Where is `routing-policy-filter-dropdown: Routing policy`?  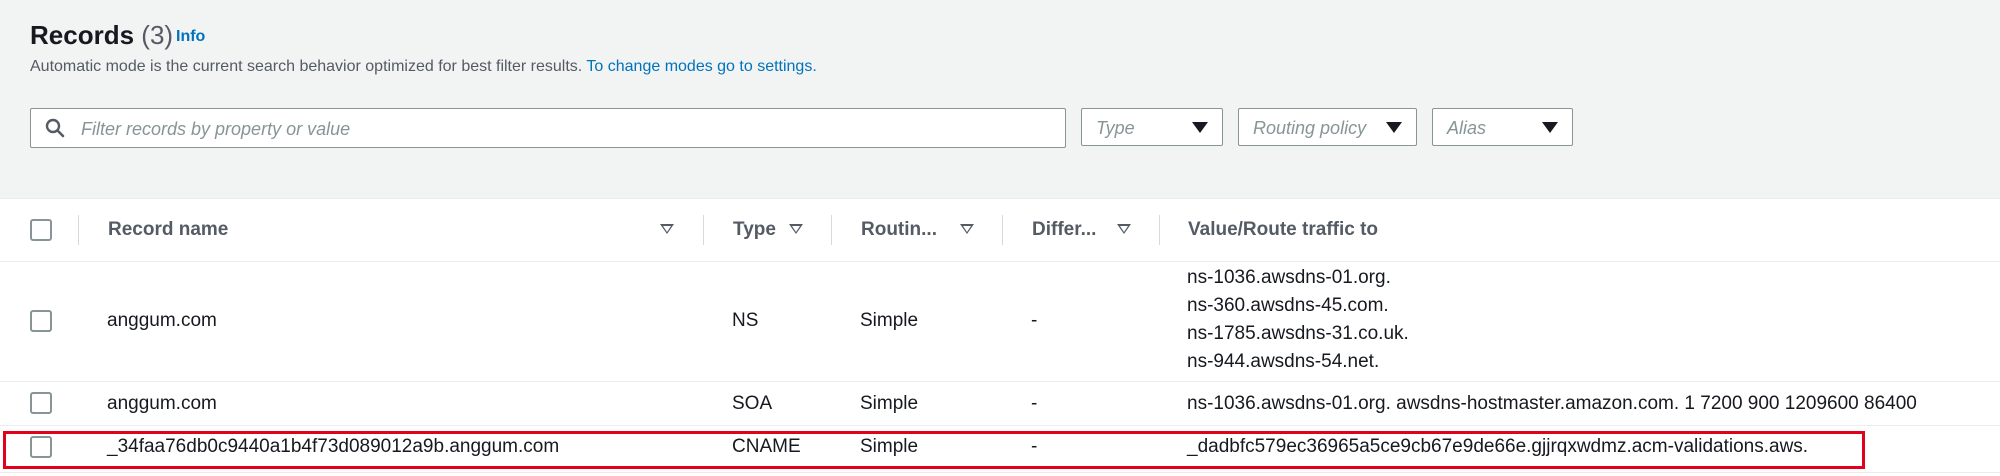 routing-policy-filter-dropdown: Routing policy is located at coordinates (1327, 127).